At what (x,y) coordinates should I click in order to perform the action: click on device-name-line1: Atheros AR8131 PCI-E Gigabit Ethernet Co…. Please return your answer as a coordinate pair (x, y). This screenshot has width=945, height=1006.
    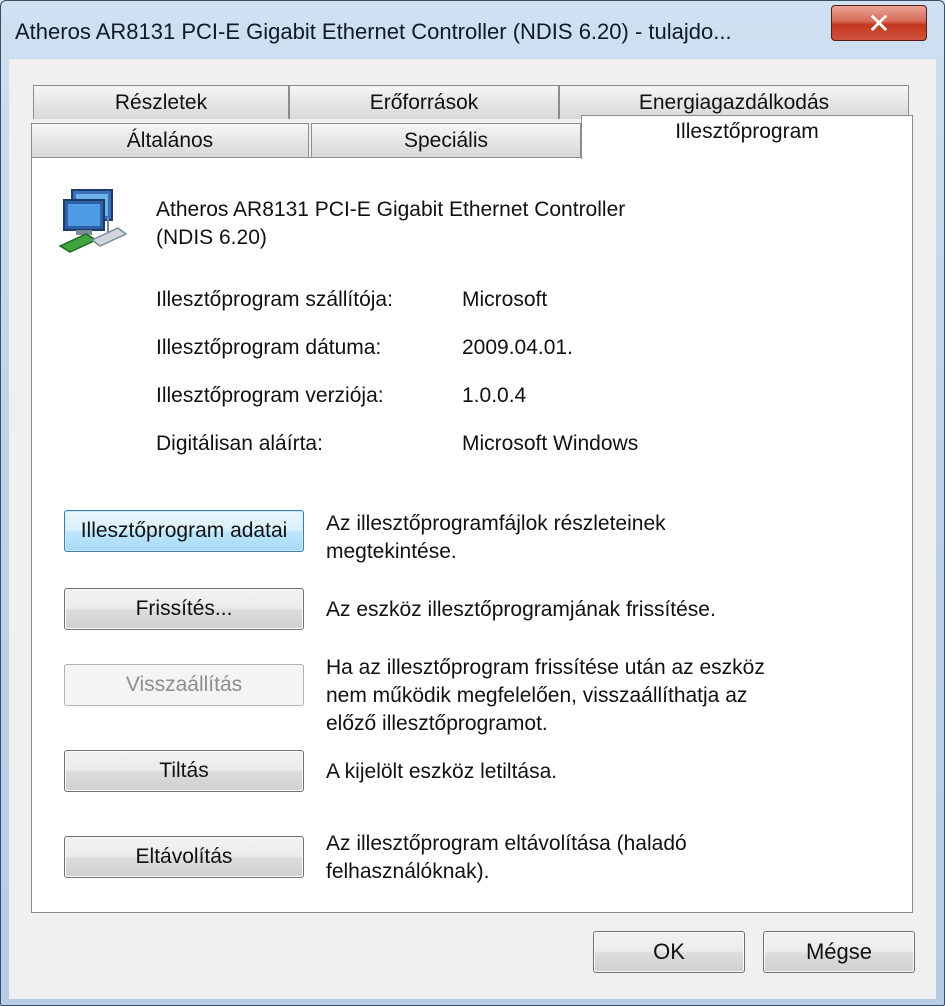
    Looking at the image, I should click on (391, 209).